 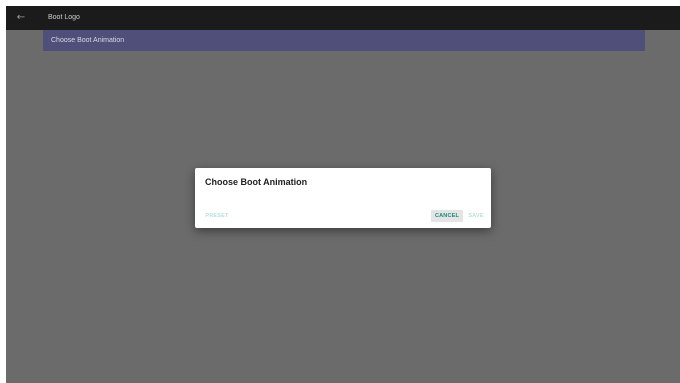 I want to click on page-title: Boot Logo, so click(x=64, y=17).